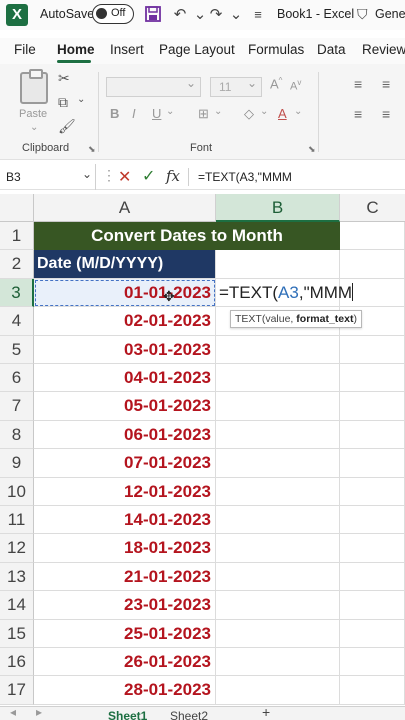 This screenshot has width=405, height=720. What do you see at coordinates (17, 378) in the screenshot?
I see `row-header: 6` at bounding box center [17, 378].